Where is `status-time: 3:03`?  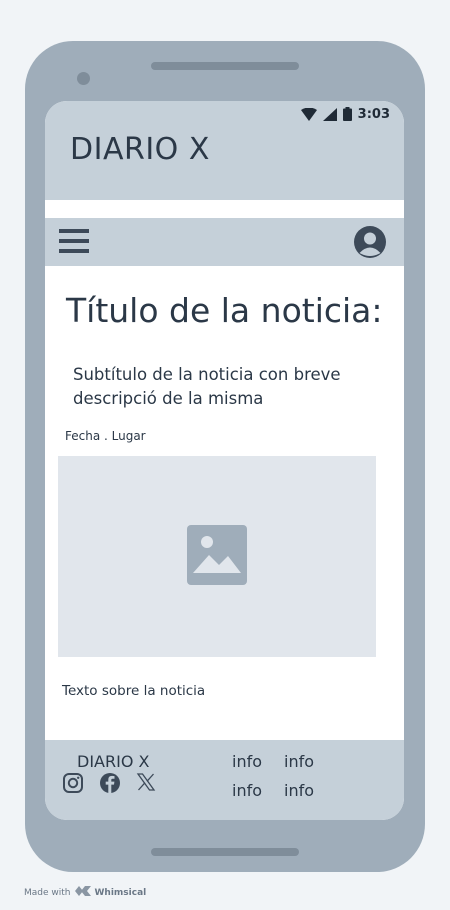 status-time: 3:03 is located at coordinates (373, 114).